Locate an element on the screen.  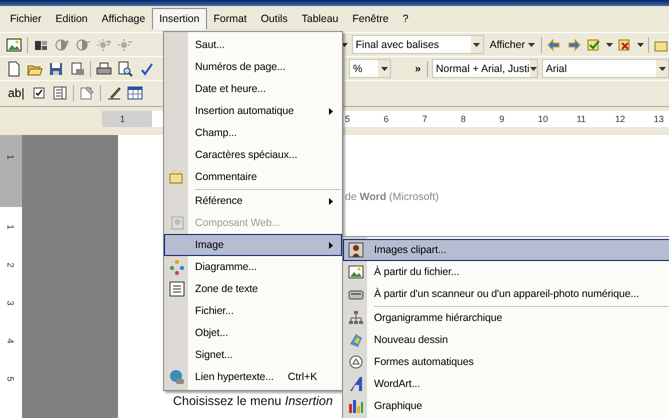
menu-item: Image is located at coordinates (253, 245).